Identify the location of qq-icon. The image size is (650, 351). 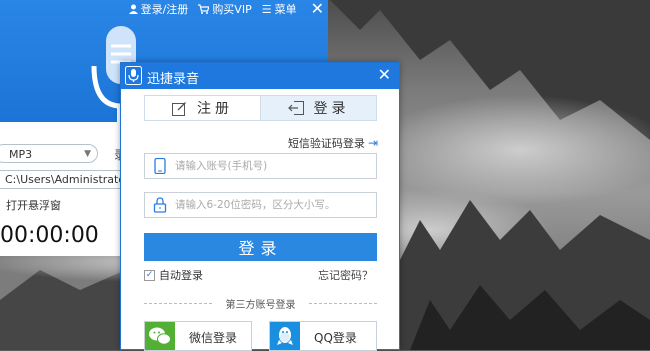
(285, 336).